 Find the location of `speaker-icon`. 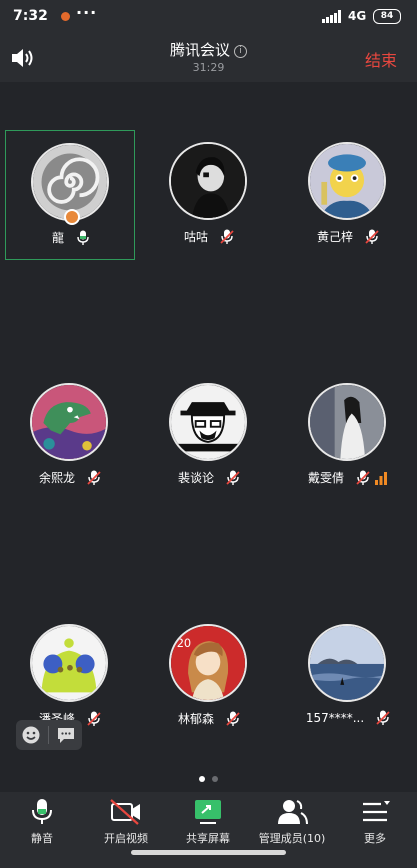

speaker-icon is located at coordinates (23, 58).